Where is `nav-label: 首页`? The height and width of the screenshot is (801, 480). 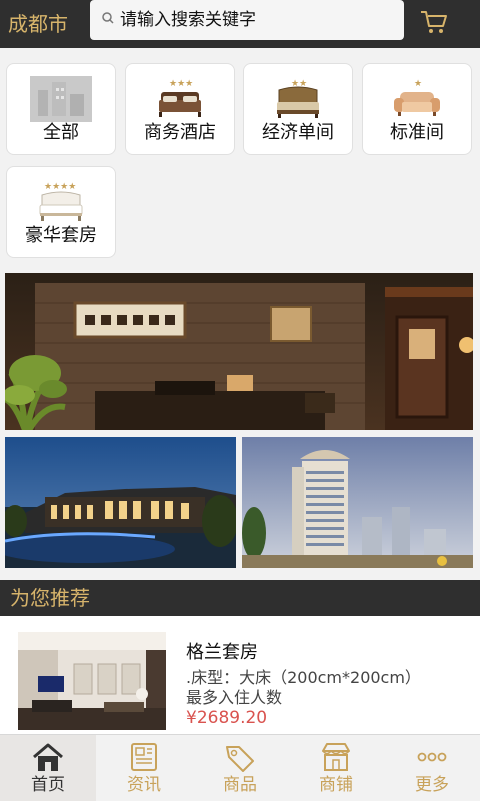
nav-label: 首页 is located at coordinates (48, 785).